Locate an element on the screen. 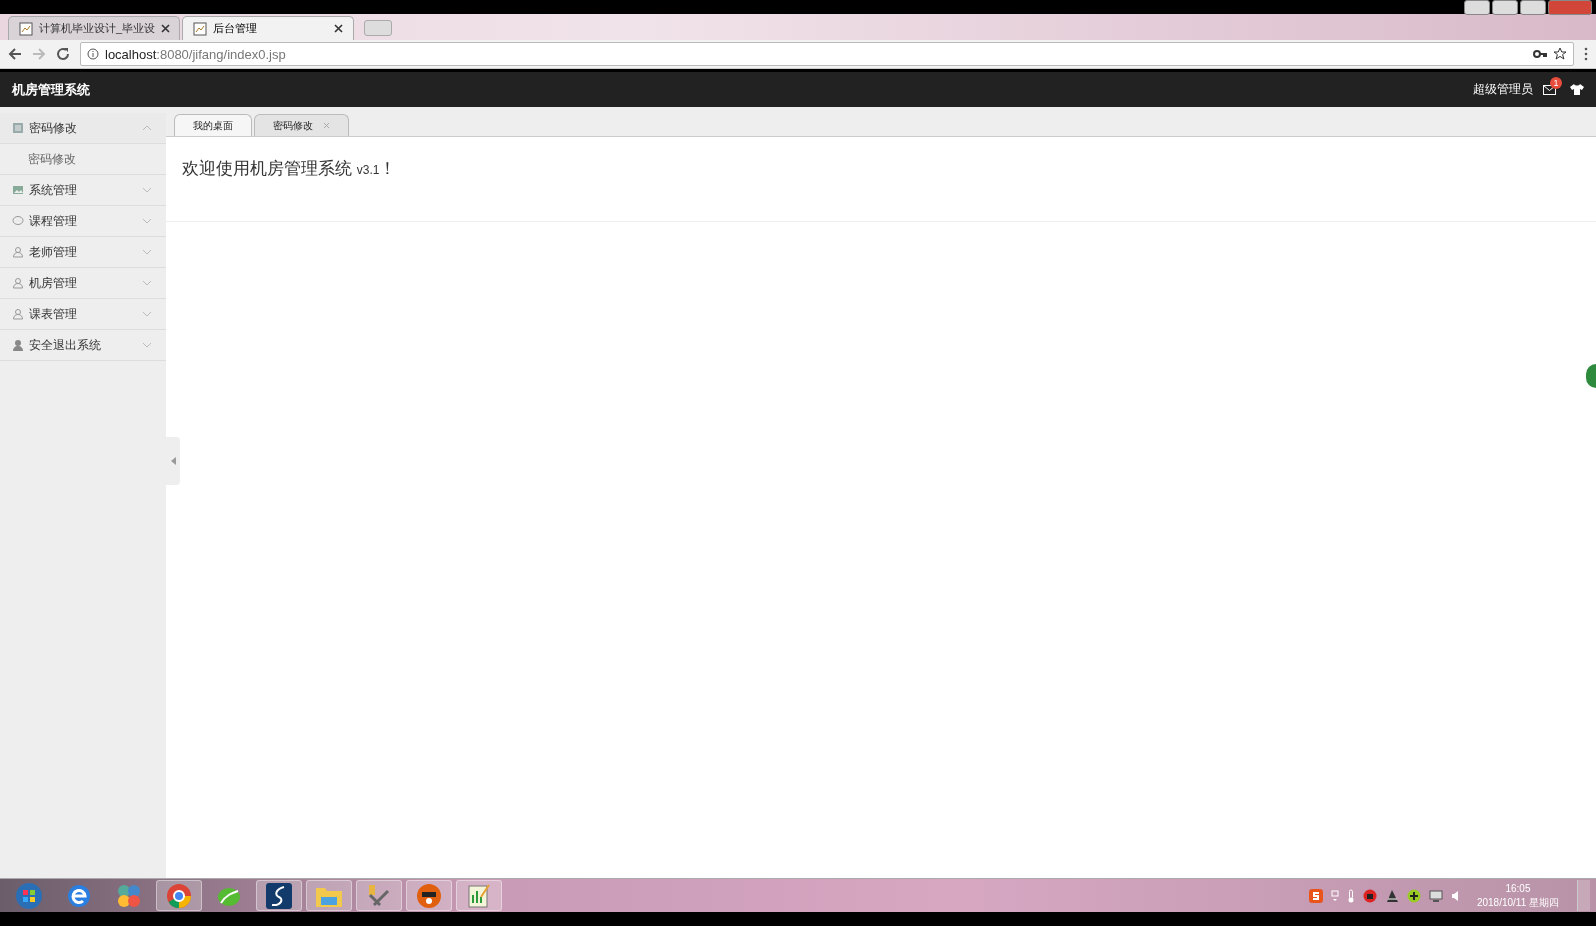 This screenshot has width=1596, height=926. back-icon is located at coordinates (15, 54).